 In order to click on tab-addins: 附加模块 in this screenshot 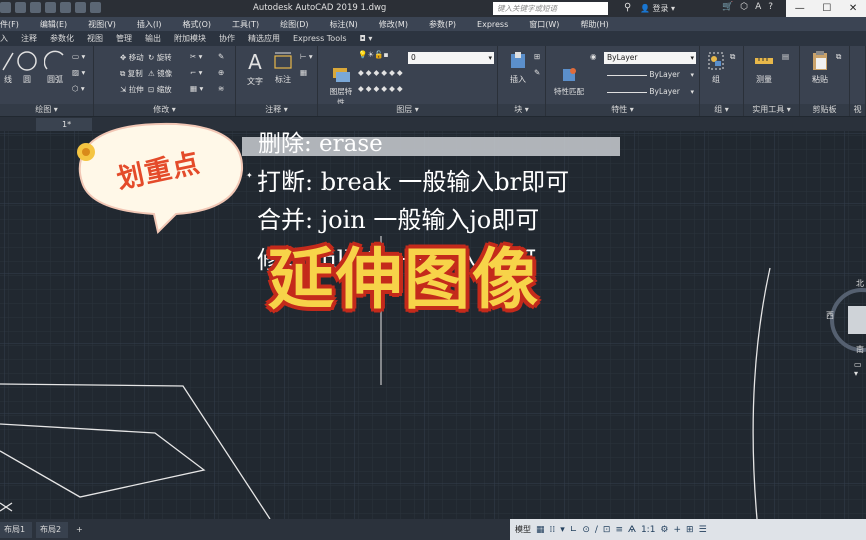, I will do `click(190, 38)`.